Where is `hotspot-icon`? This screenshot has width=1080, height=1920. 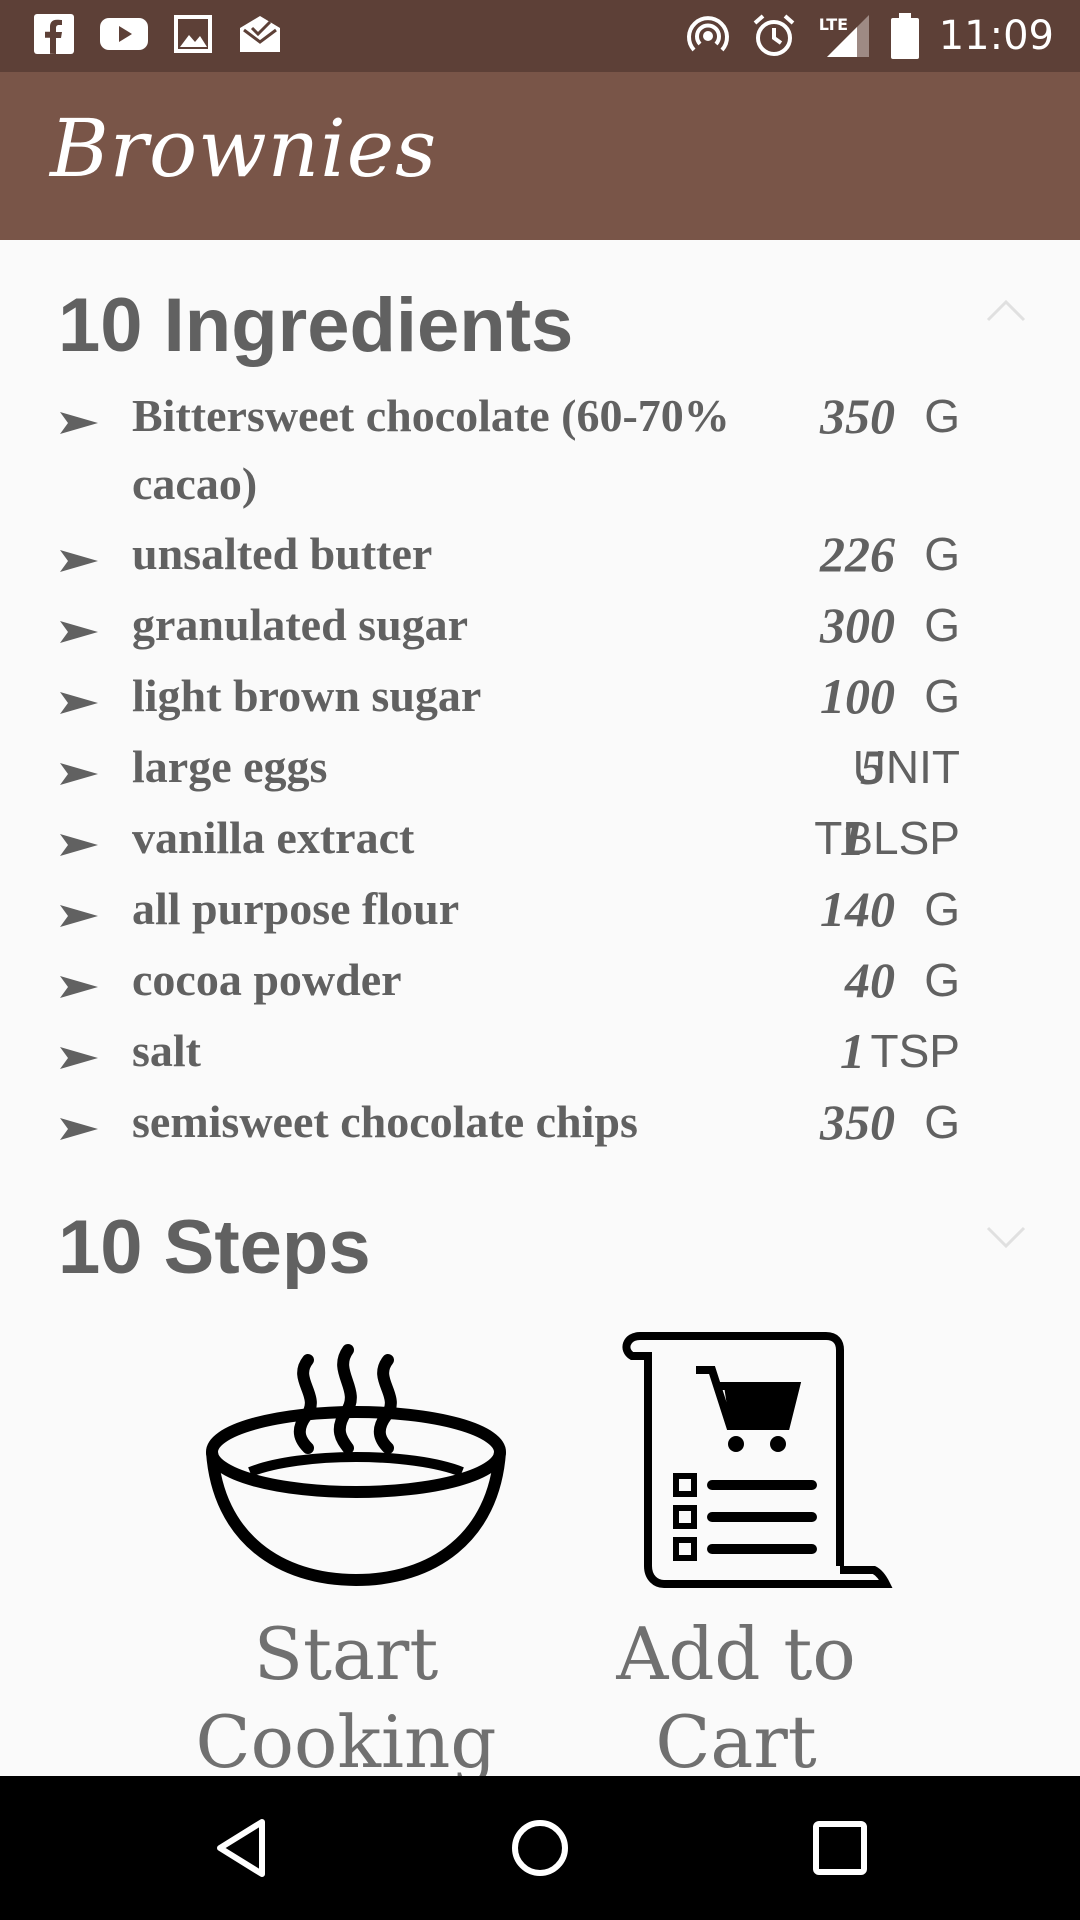 hotspot-icon is located at coordinates (707, 34).